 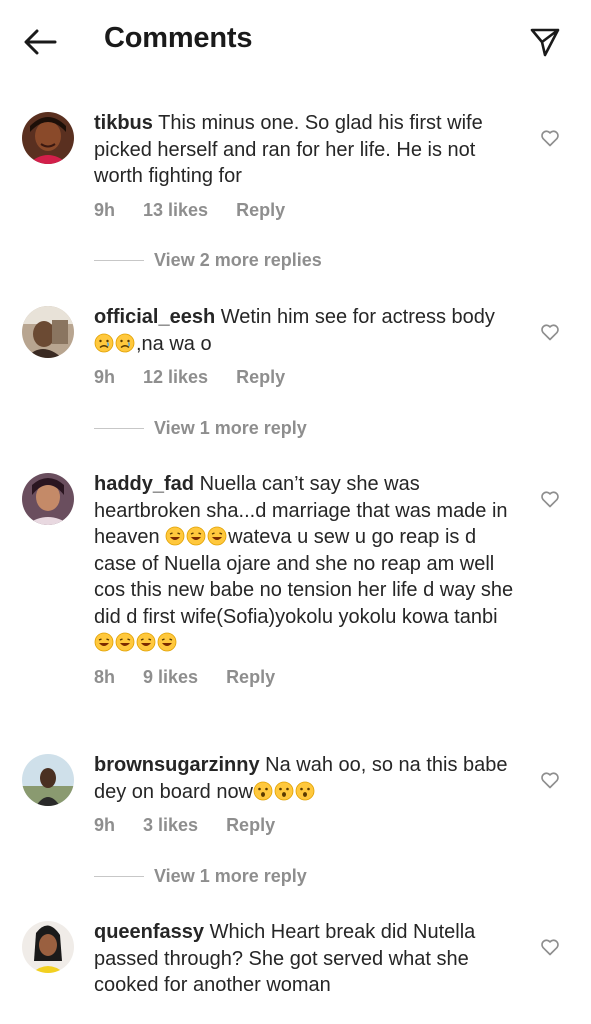 What do you see at coordinates (170, 677) in the screenshot?
I see `comment-likes: 9 likes` at bounding box center [170, 677].